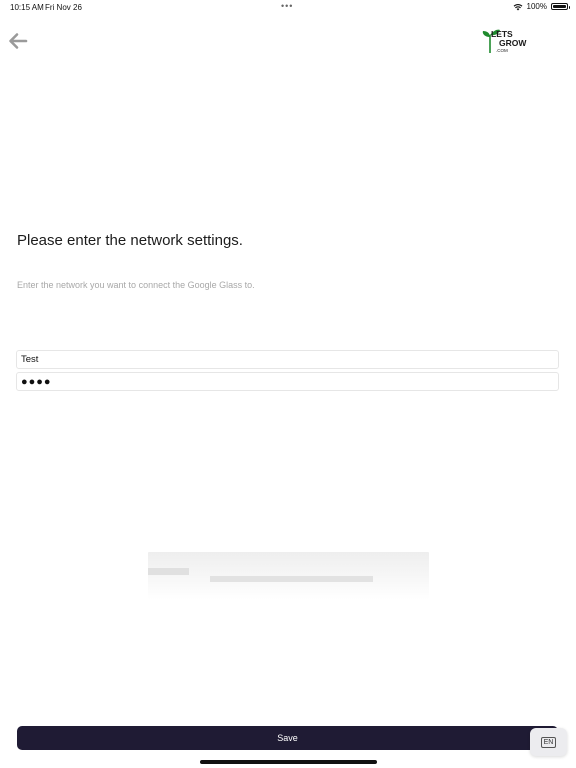 This screenshot has width=576, height=768. I want to click on password-field, so click(287, 381).